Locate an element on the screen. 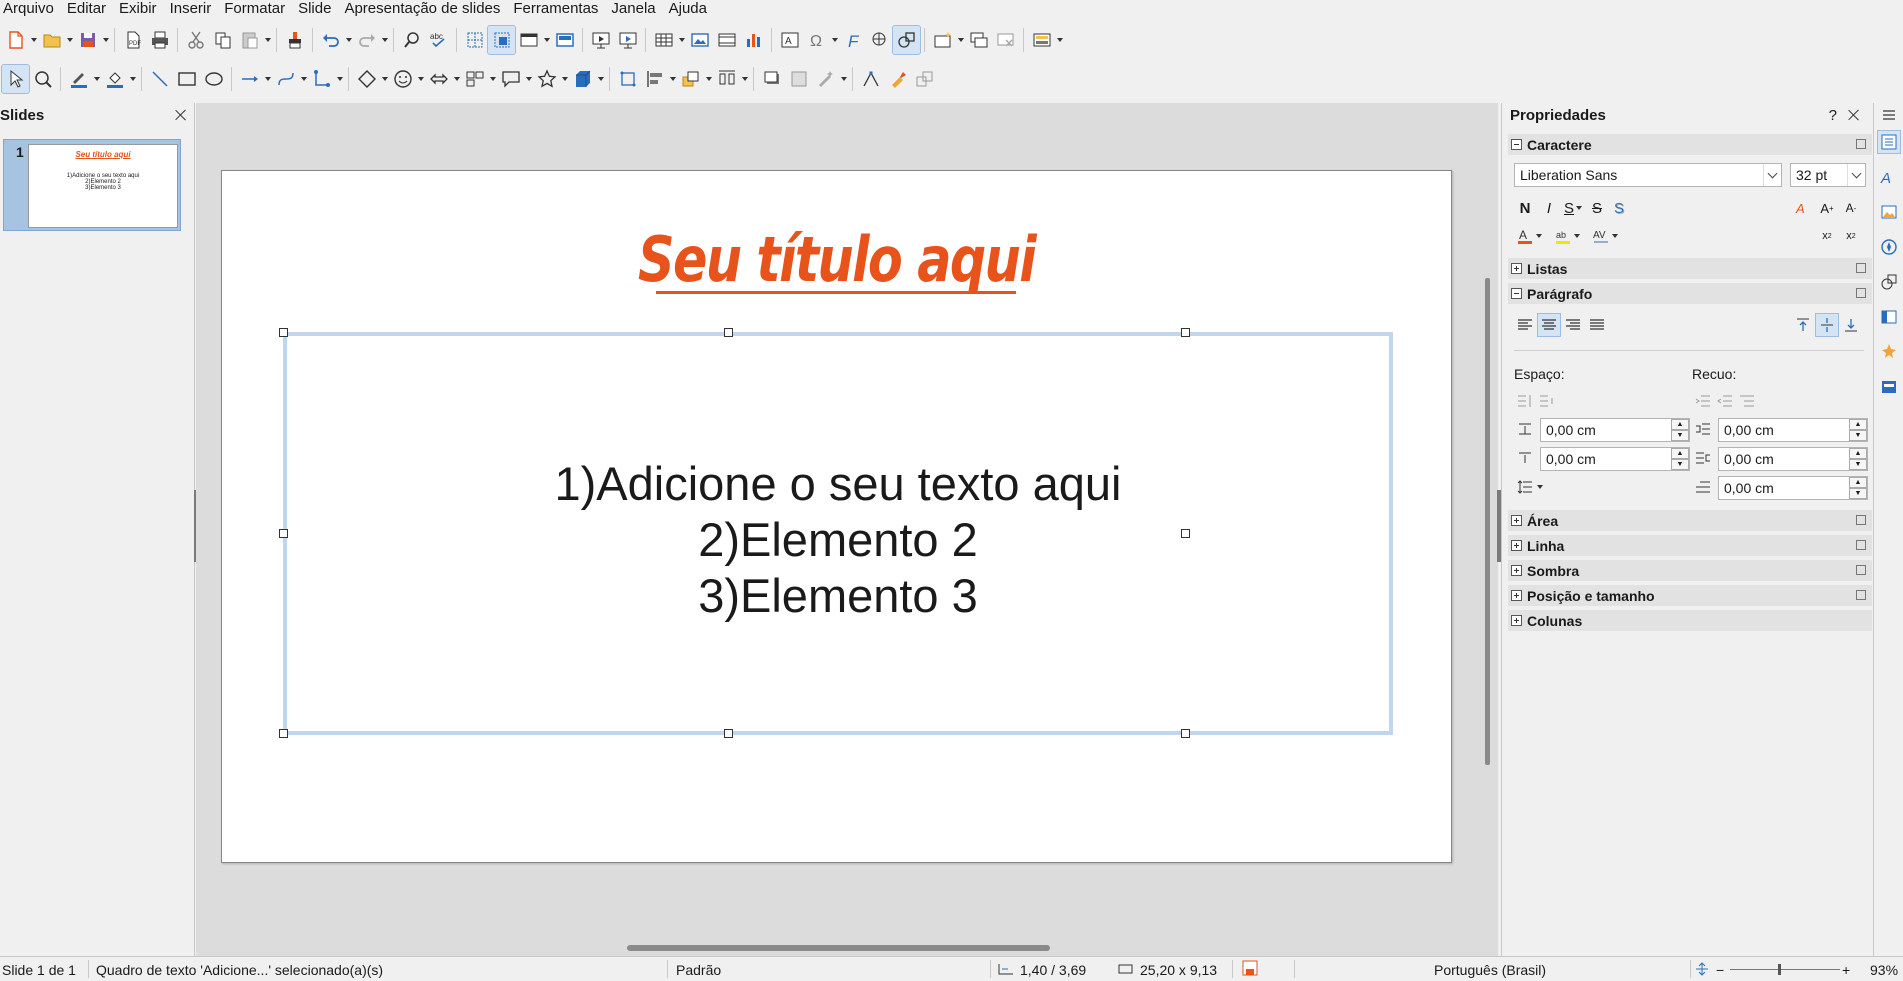  toggle-extrusion-icon is located at coordinates (924, 79).